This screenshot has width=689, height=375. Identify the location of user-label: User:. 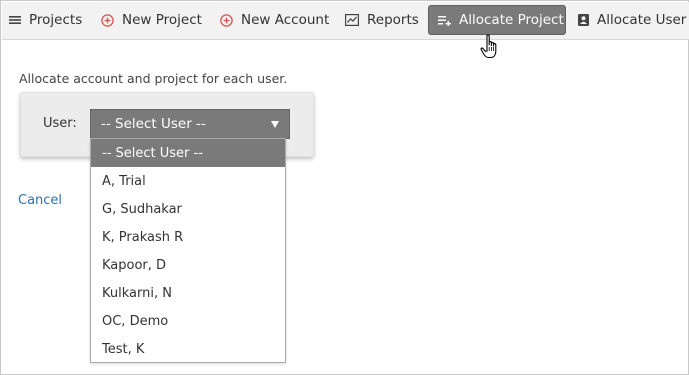
(60, 123).